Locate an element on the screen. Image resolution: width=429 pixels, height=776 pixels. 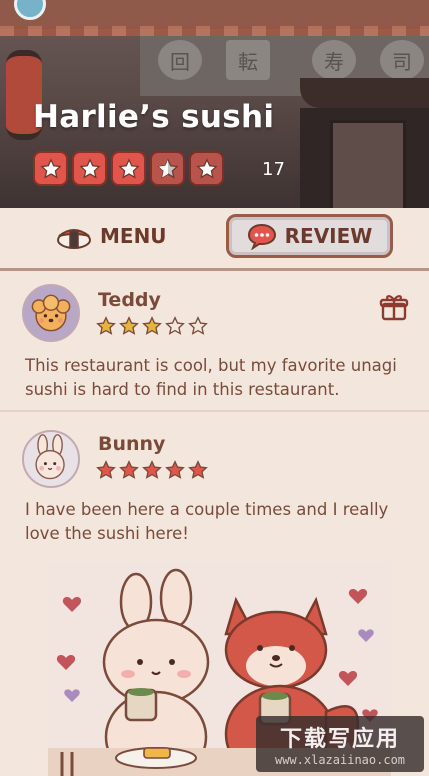
half-star-icon is located at coordinates (167, 168).